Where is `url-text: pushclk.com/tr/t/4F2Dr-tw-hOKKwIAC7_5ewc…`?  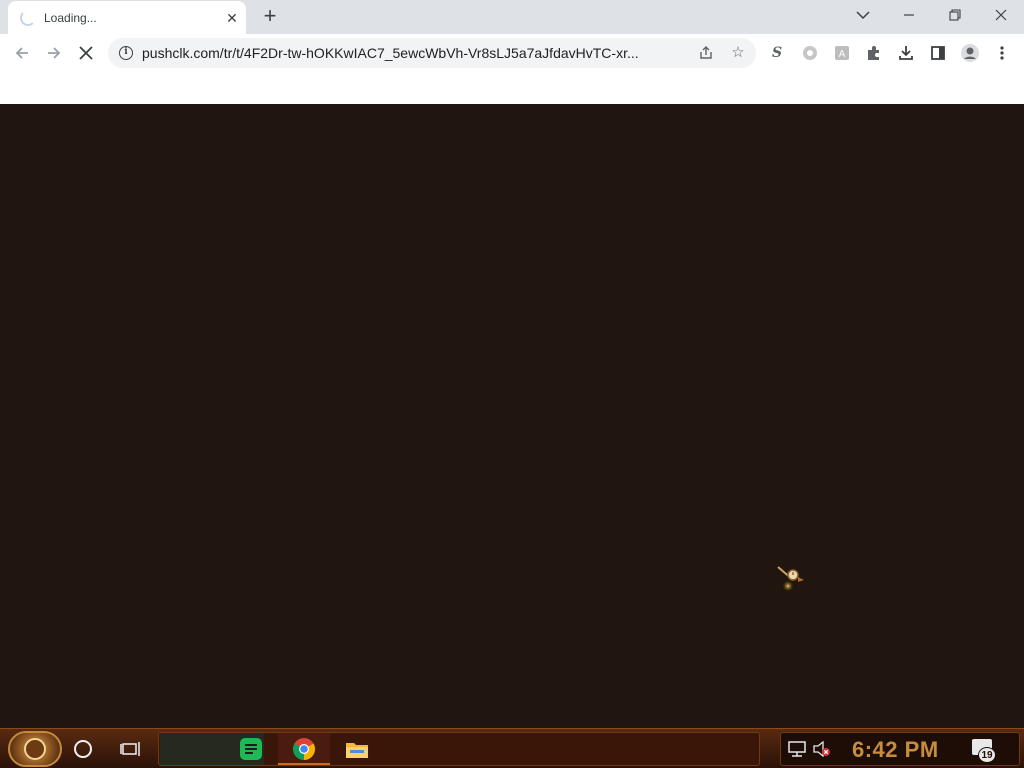 url-text: pushclk.com/tr/t/4F2Dr-tw-hOKKwIAC7_5ewc… is located at coordinates (414, 53).